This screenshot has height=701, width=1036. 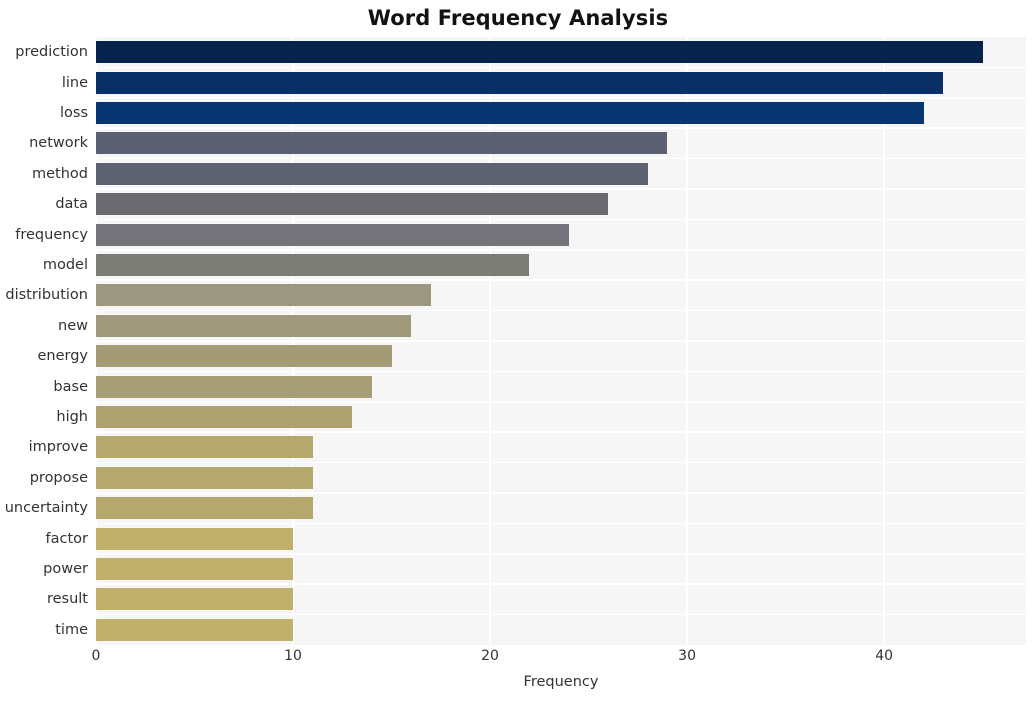 What do you see at coordinates (60, 173) in the screenshot?
I see `y-axis-tick-label: method` at bounding box center [60, 173].